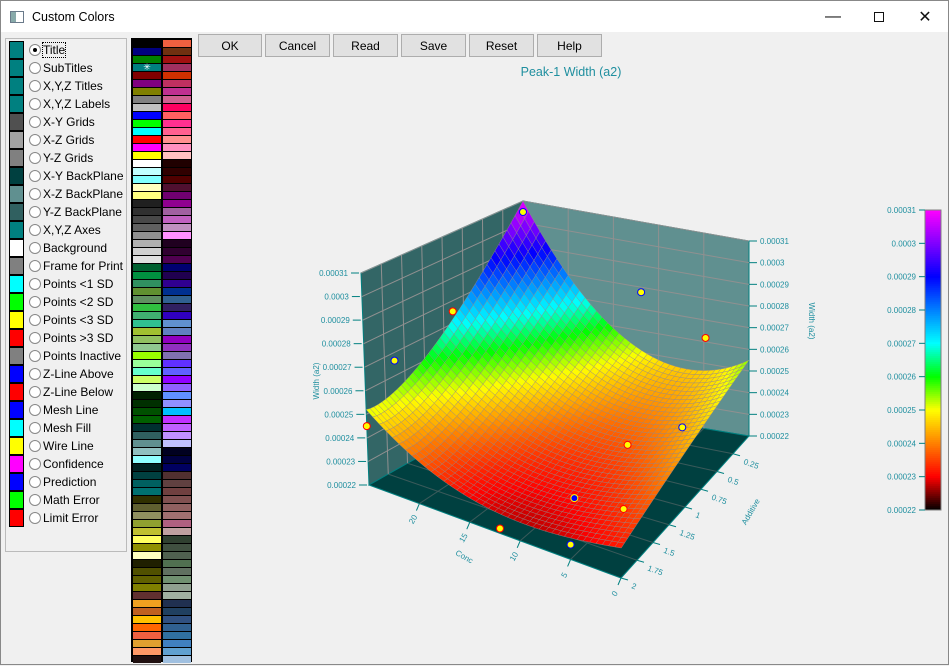 This screenshot has width=949, height=666. I want to click on z-tick-label-right: 0.00027, so click(774, 328).